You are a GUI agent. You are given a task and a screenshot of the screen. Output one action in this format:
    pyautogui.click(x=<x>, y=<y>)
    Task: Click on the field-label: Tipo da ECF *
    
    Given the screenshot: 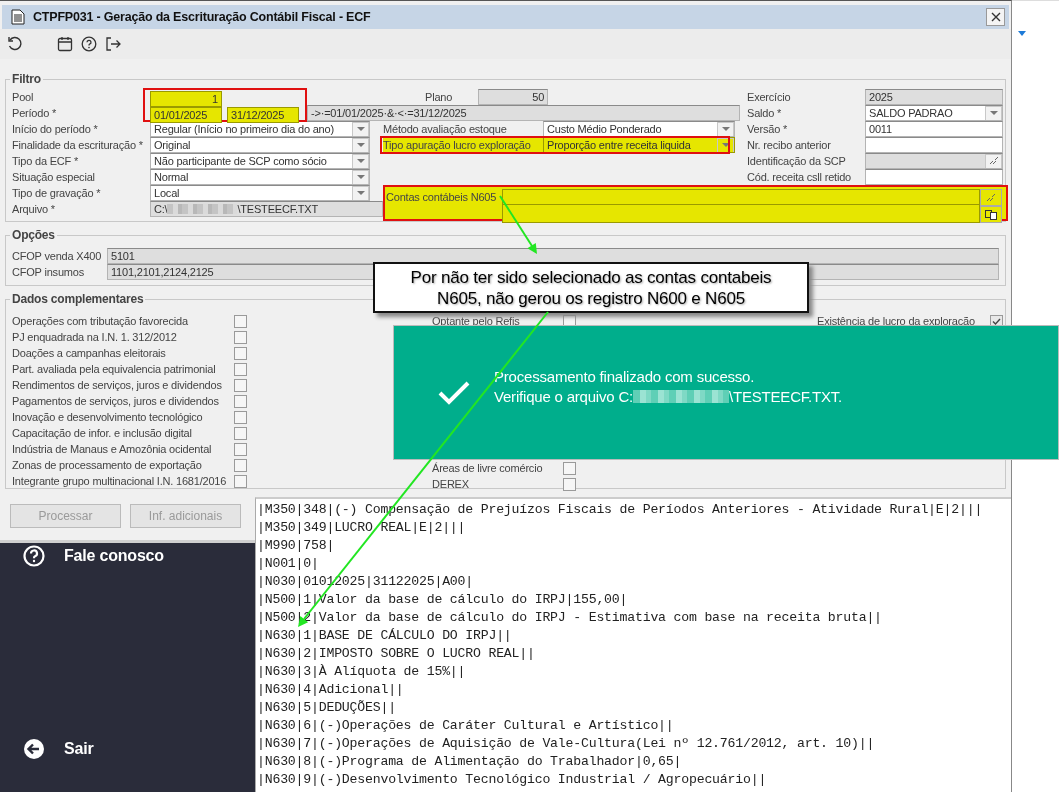 What is the action you would take?
    pyautogui.click(x=46, y=161)
    